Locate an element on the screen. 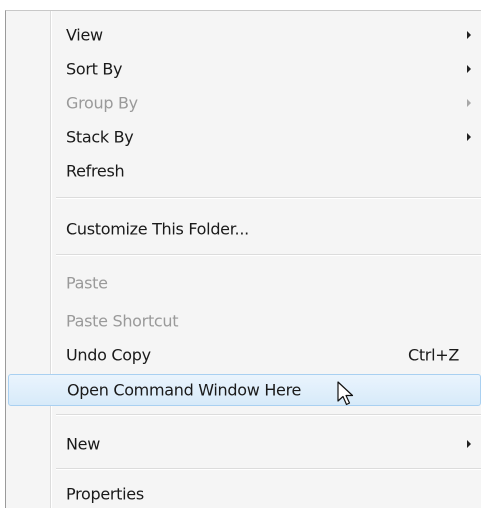 The width and height of the screenshot is (481, 509). menu-item-label: Sort By is located at coordinates (94, 69).